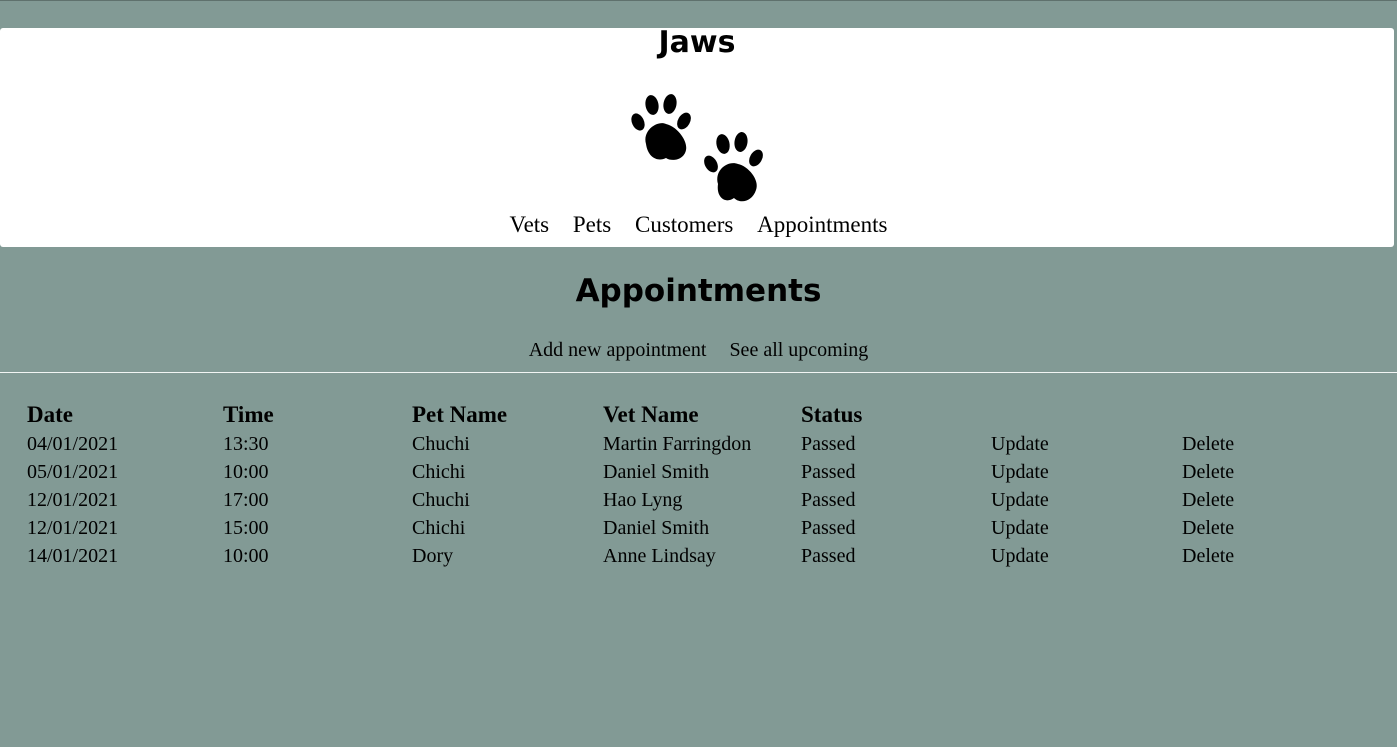 The width and height of the screenshot is (1397, 747). I want to click on paw-print-lower, so click(733, 167).